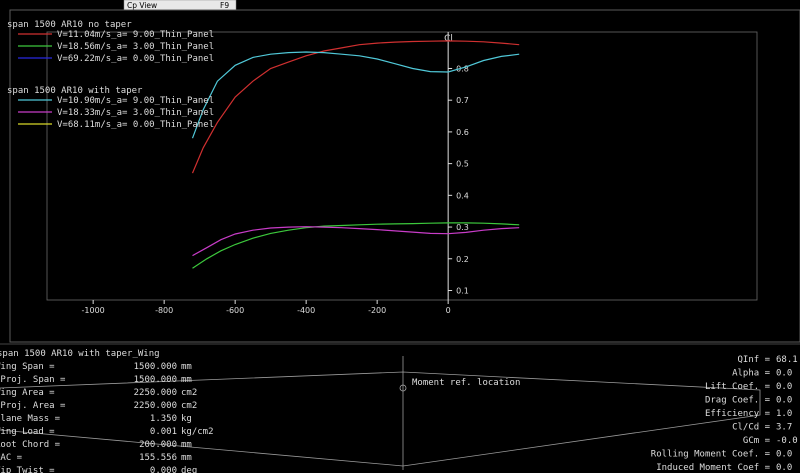  I want to click on coef-label: Alpha =, so click(751, 374).